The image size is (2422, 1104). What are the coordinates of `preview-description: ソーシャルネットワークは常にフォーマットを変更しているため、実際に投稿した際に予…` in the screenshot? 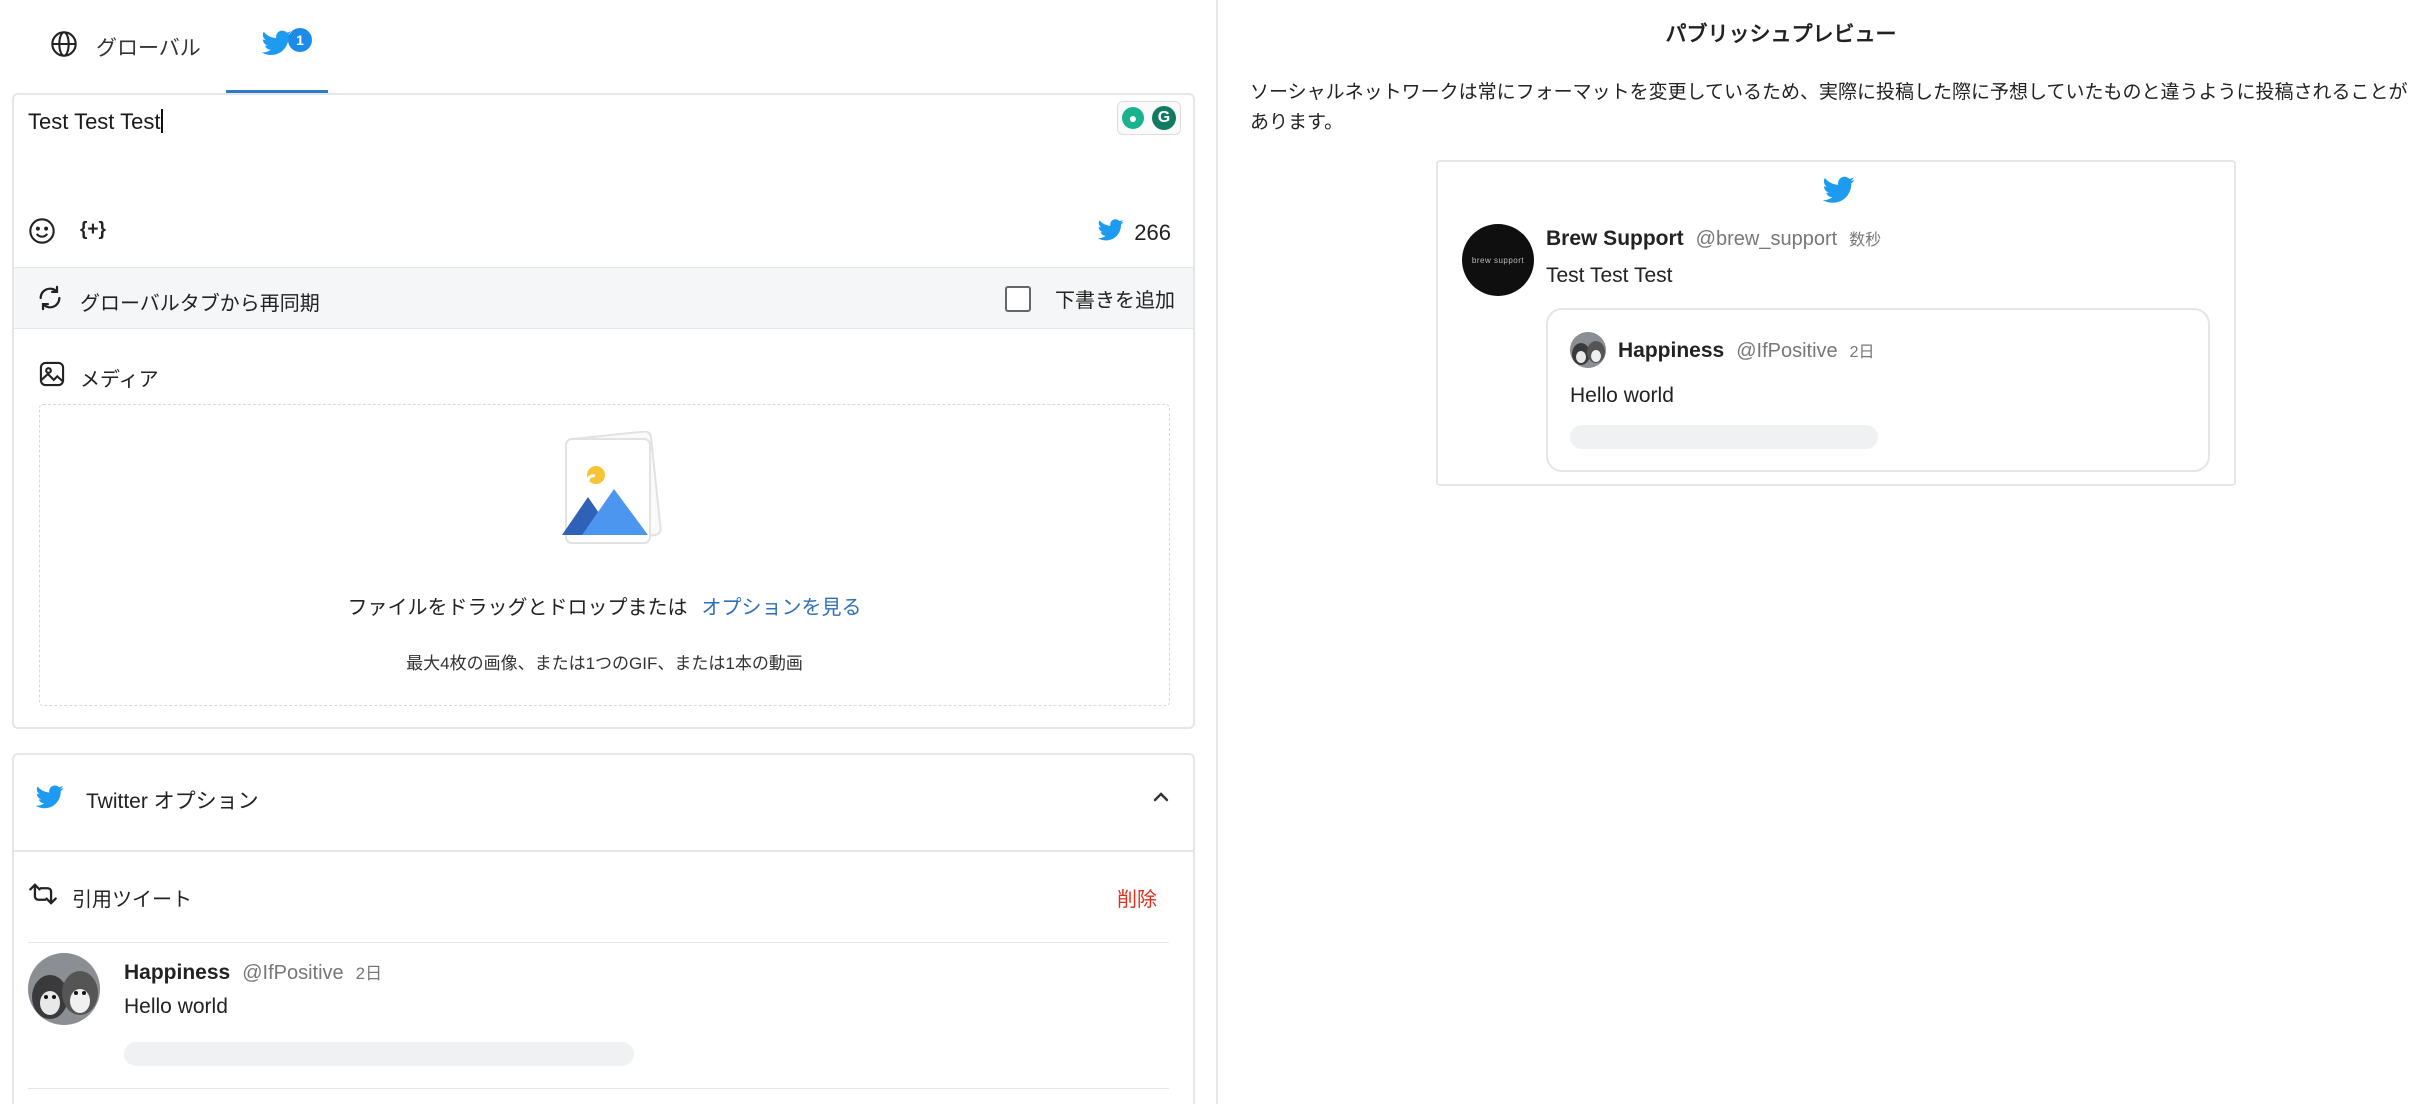 It's located at (1829, 107).